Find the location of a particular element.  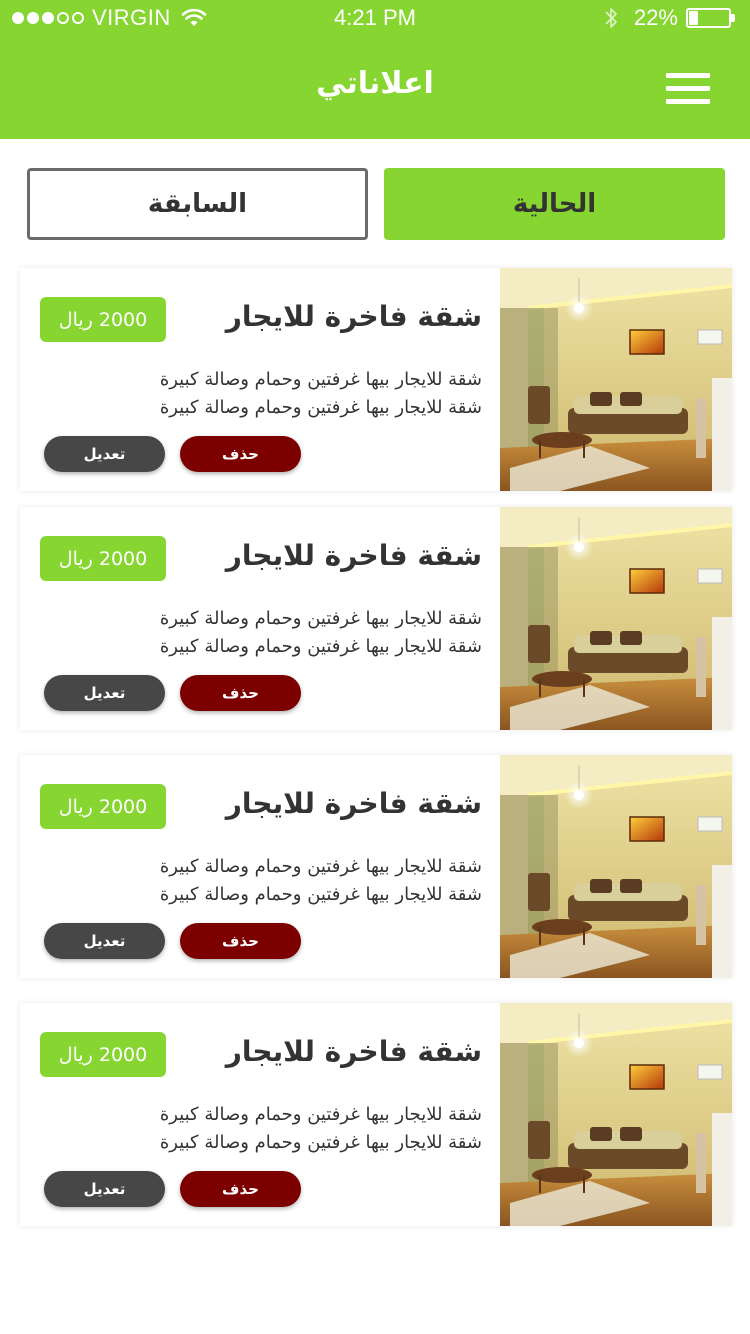

status-bar: VIRGIN 4:21 PM 22% is located at coordinates (375, 18).